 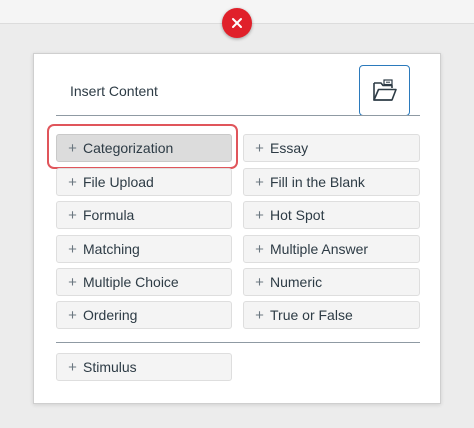 I want to click on item-hot-spot: + Hot Spot, so click(x=331, y=215).